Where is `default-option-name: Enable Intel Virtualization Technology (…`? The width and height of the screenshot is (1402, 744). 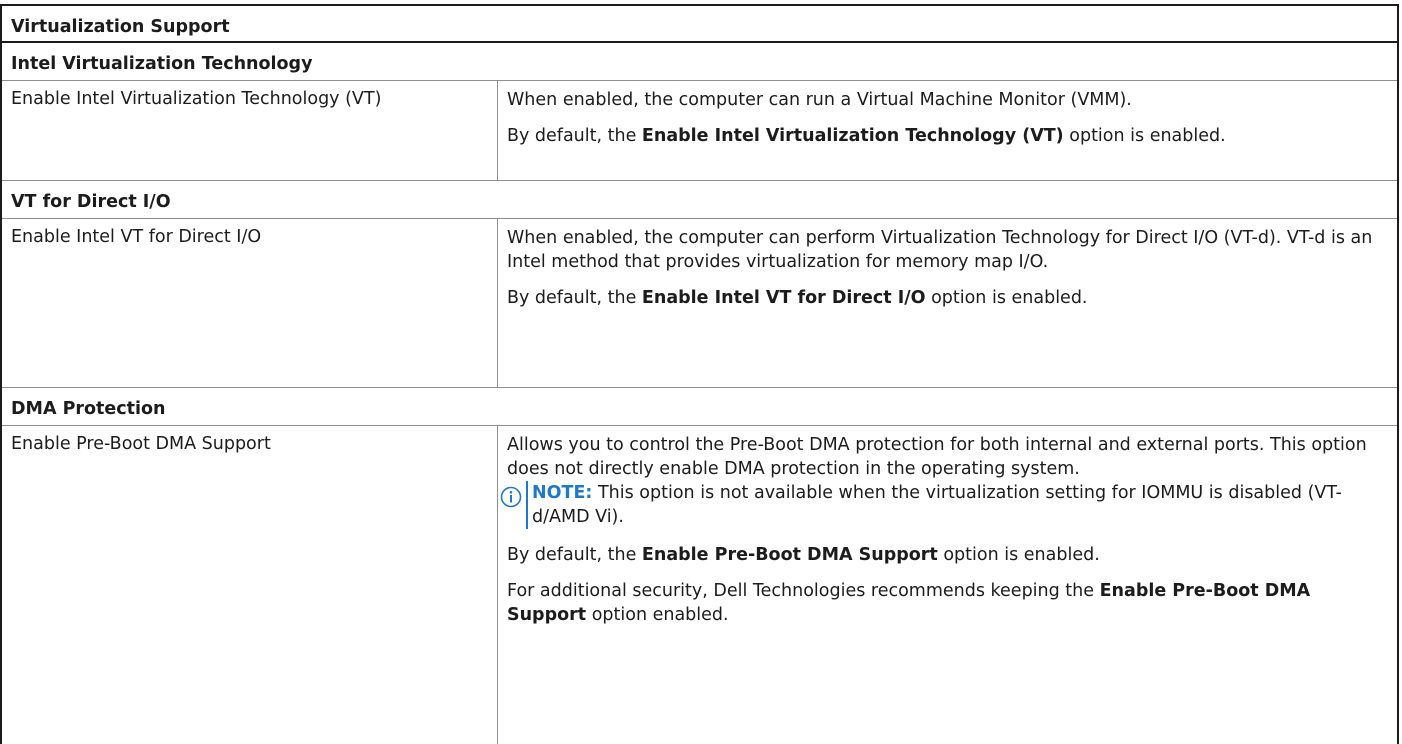
default-option-name: Enable Intel Virtualization Technology (… is located at coordinates (852, 136).